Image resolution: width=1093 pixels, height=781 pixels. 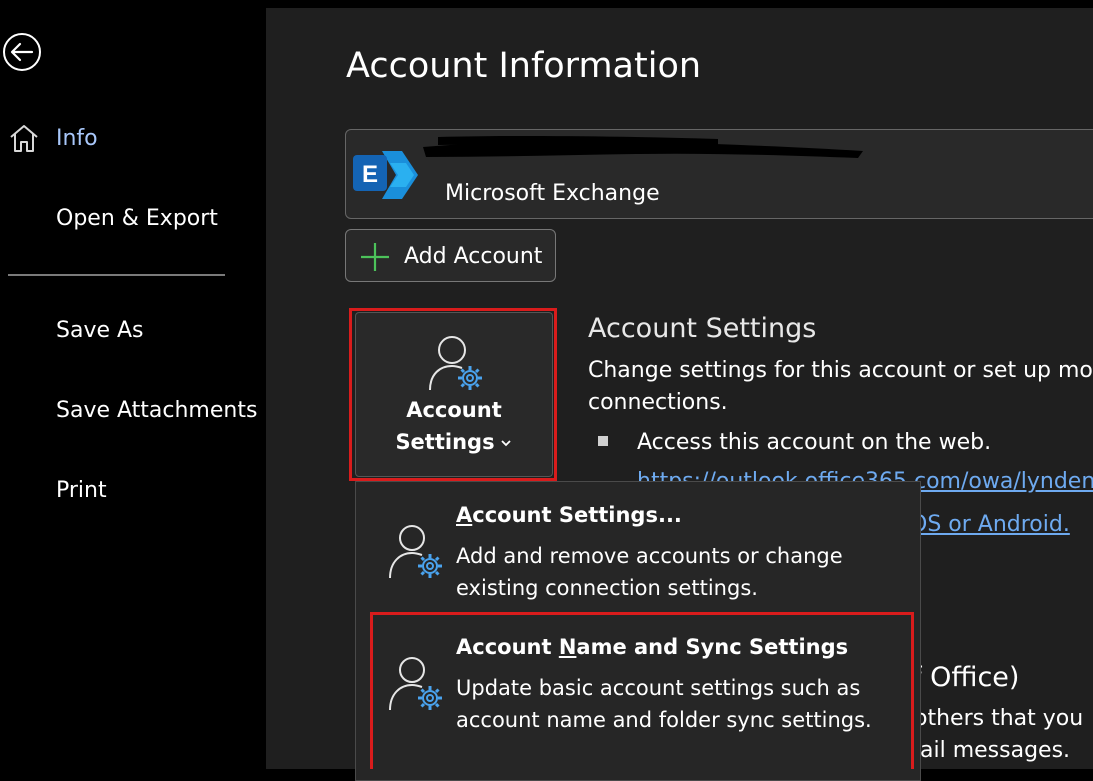 I want to click on back-arrow-icon, so click(x=22, y=52).